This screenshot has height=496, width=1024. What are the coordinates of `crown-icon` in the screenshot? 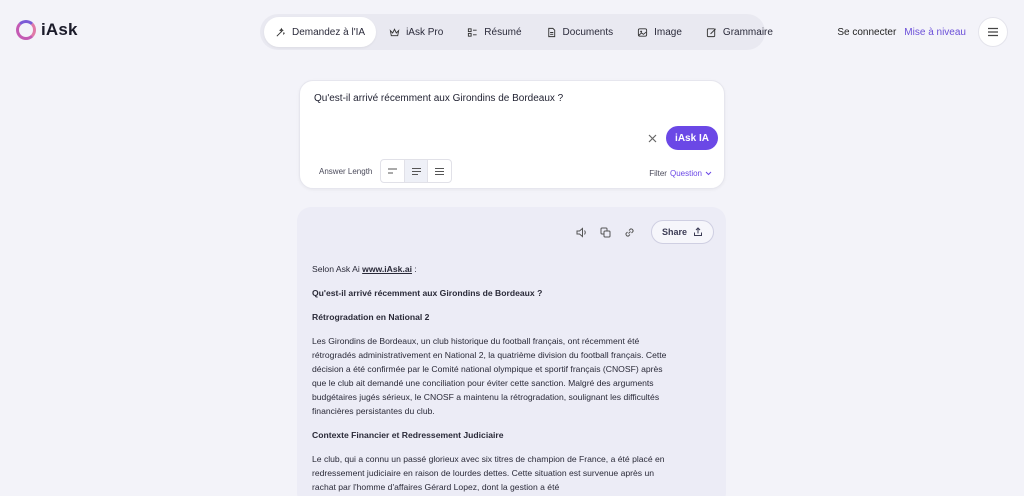 It's located at (394, 31).